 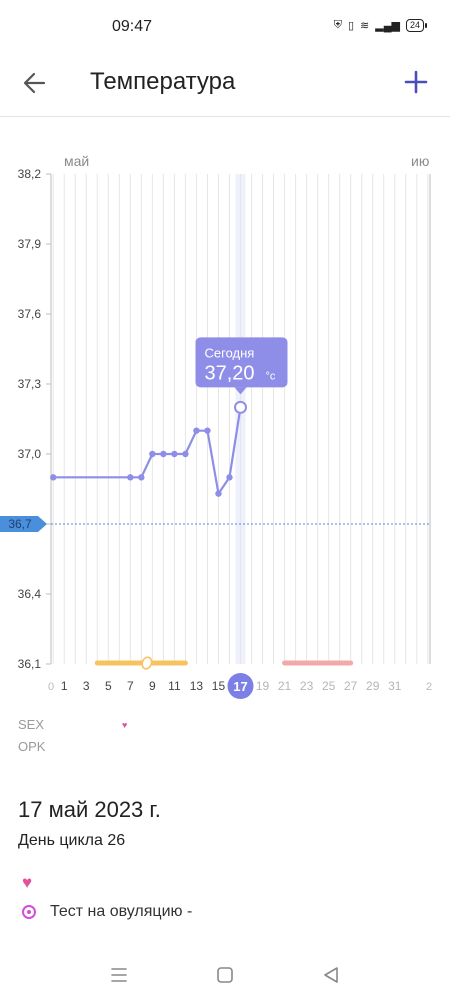 What do you see at coordinates (30, 244) in the screenshot?
I see `y-tick-label: 37,9` at bounding box center [30, 244].